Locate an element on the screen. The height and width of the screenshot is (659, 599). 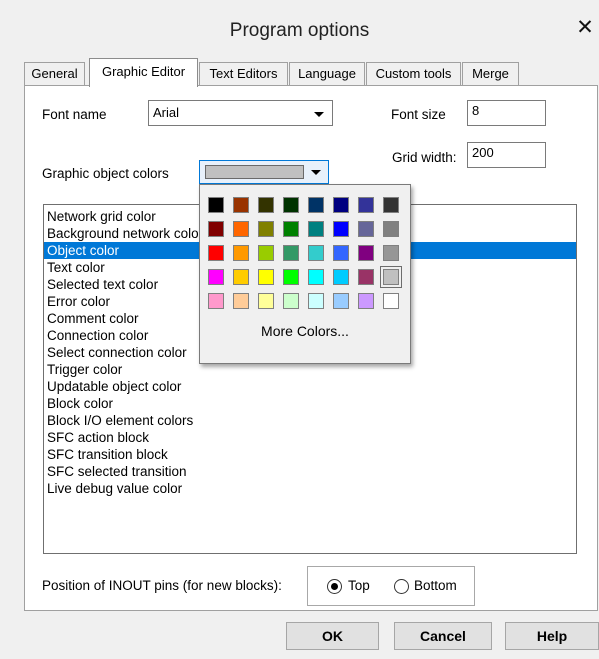
list-item: Live debug value color is located at coordinates (310, 488).